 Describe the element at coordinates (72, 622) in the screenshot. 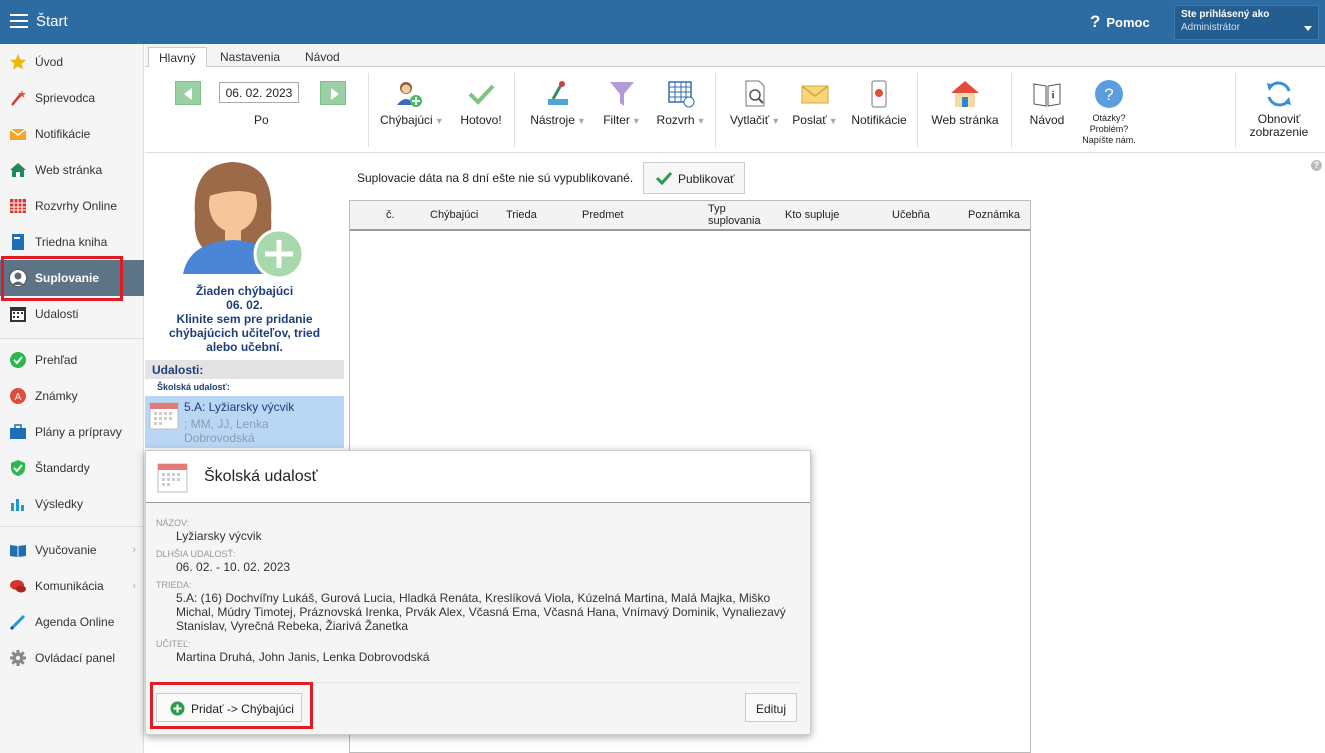

I see `sidebar-item-agenda-online: Agenda Online` at that location.